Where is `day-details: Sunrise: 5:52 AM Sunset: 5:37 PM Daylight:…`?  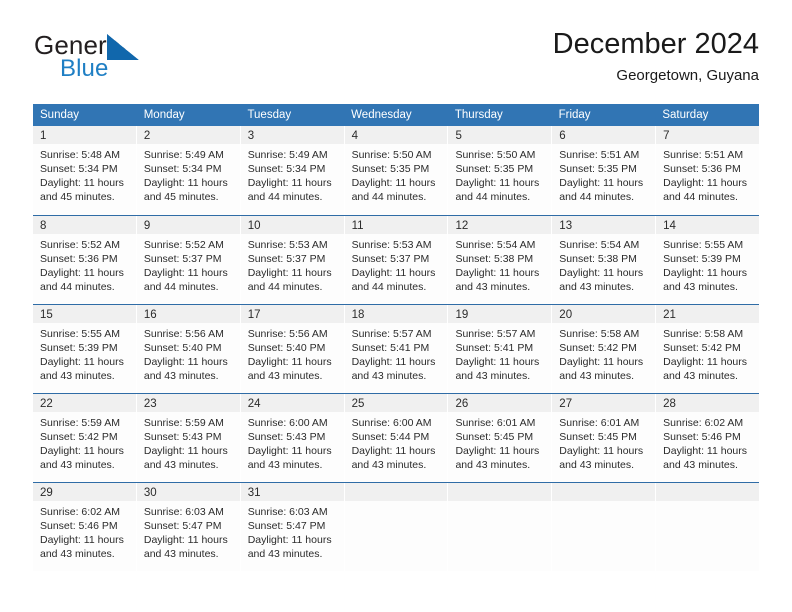
day-details: Sunrise: 5:52 AM Sunset: 5:37 PM Daylight:… is located at coordinates (188, 264).